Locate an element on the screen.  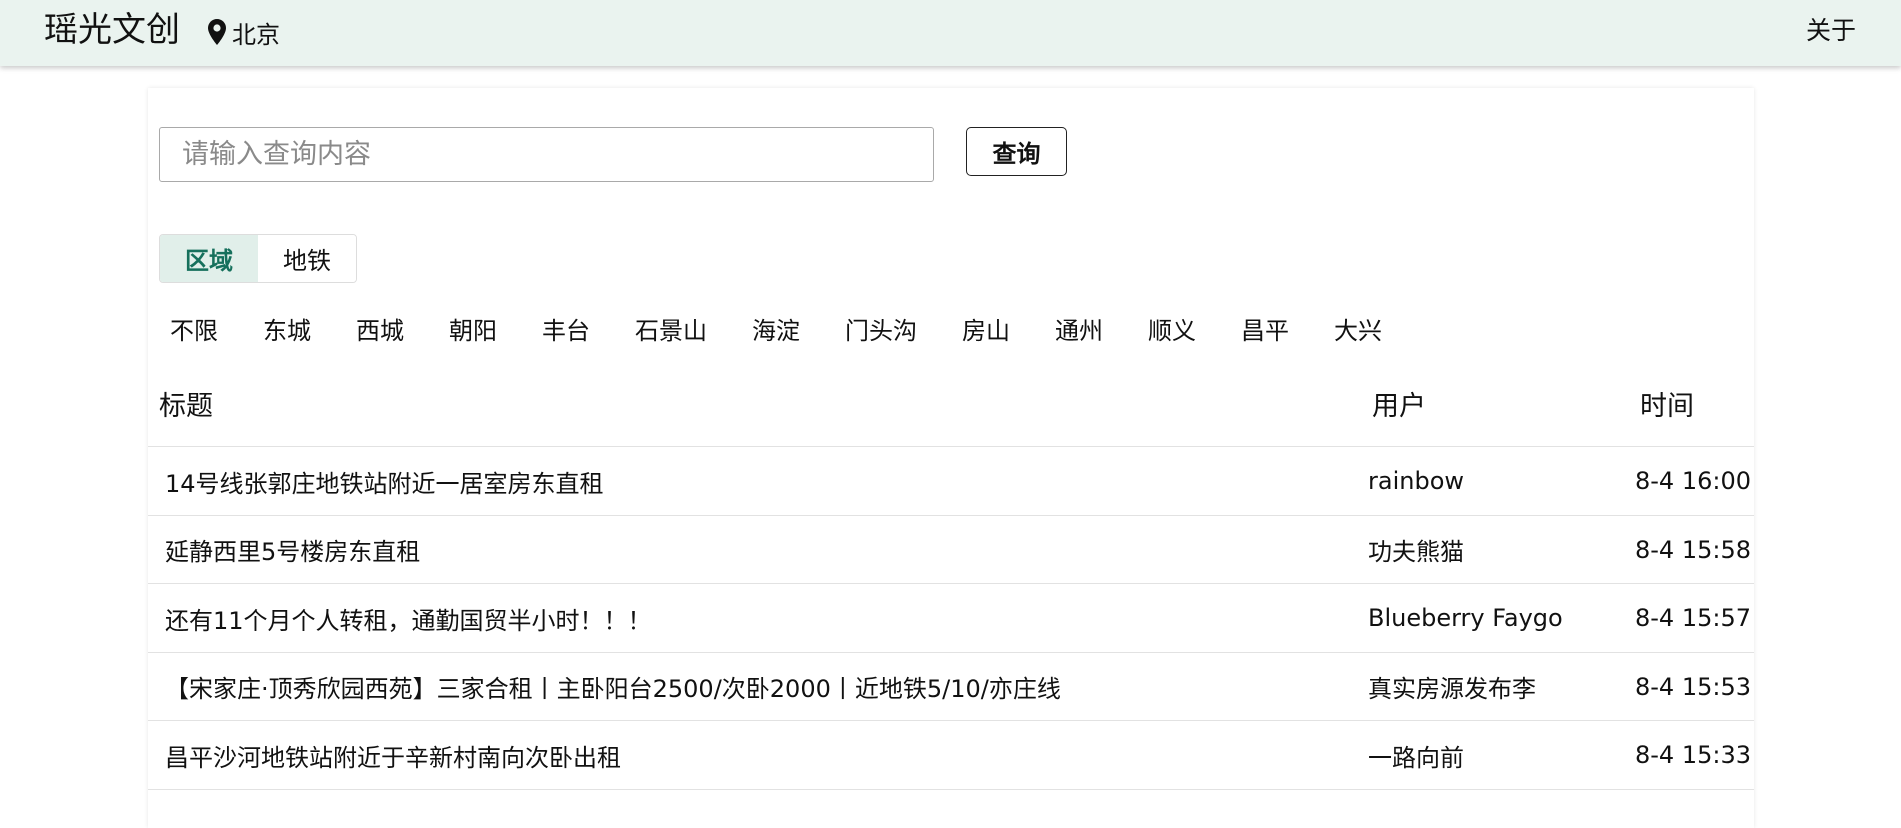
district-option: 丰台 is located at coordinates (566, 328).